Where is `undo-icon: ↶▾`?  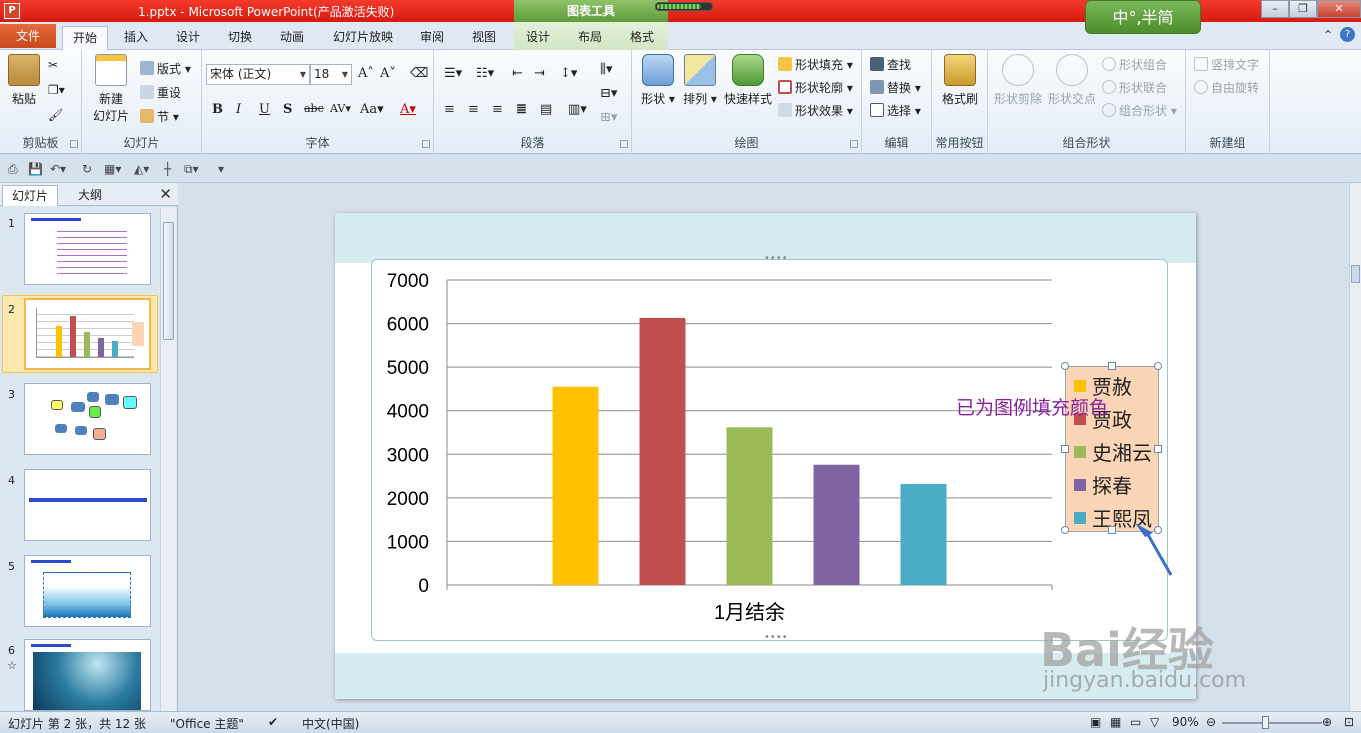
undo-icon: ↶▾ is located at coordinates (58, 169).